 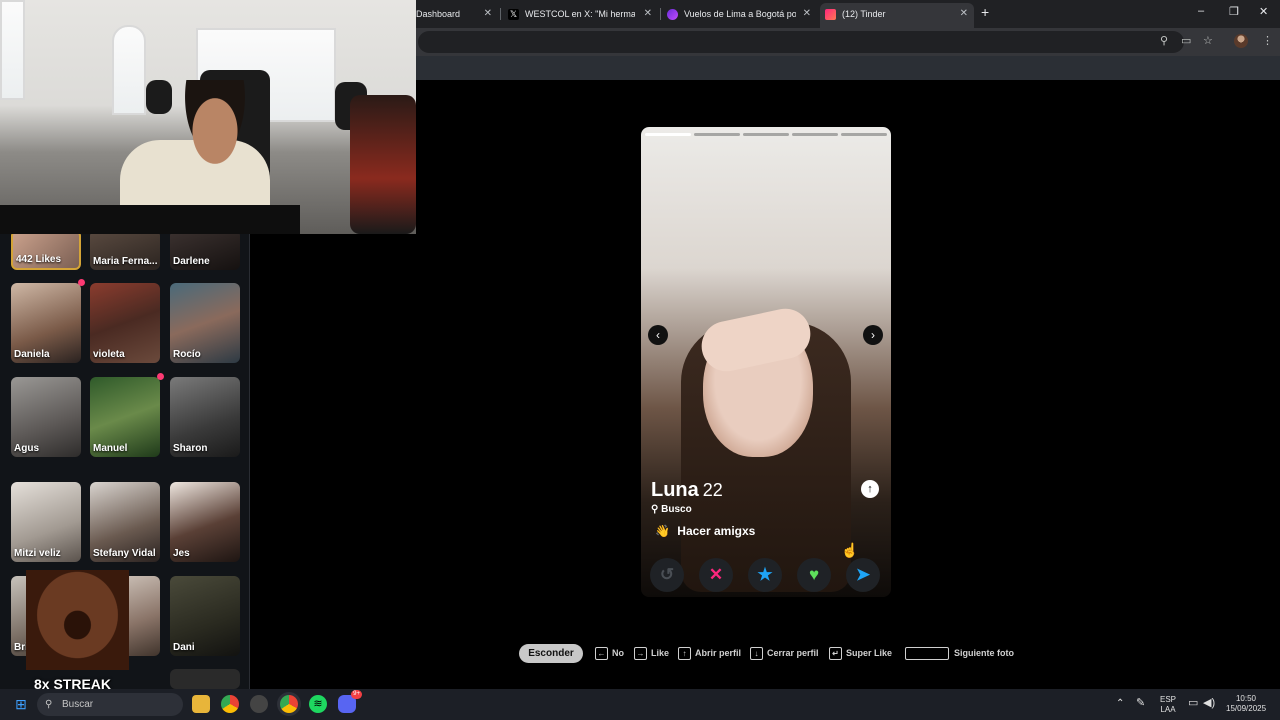 I want to click on close-window-button: ✕, so click(x=1263, y=11).